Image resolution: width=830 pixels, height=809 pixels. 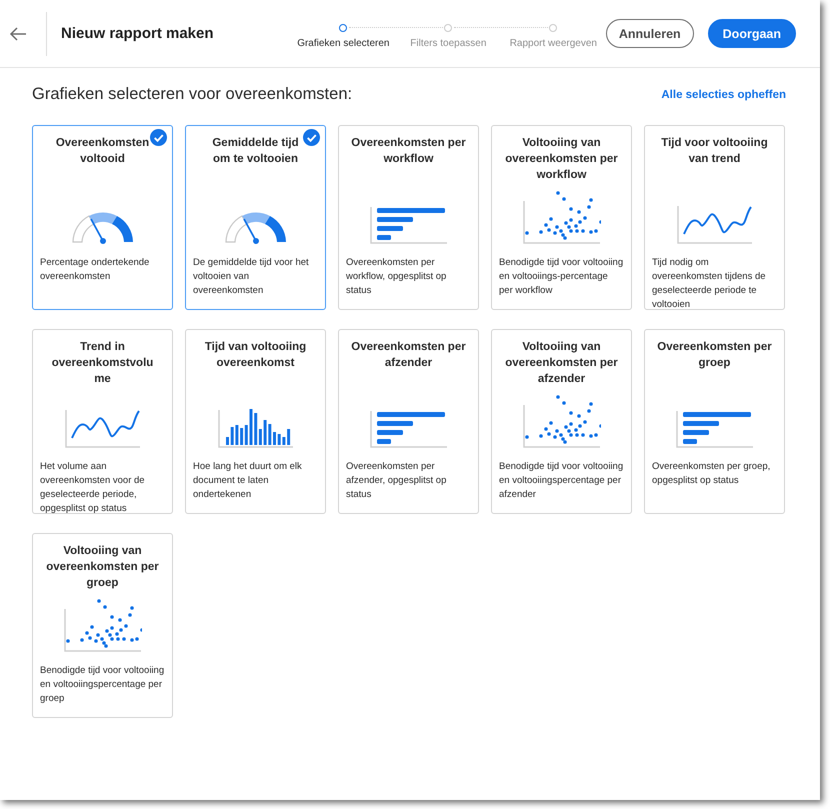 What do you see at coordinates (650, 33) in the screenshot?
I see `cancel-button: Annuleren` at bounding box center [650, 33].